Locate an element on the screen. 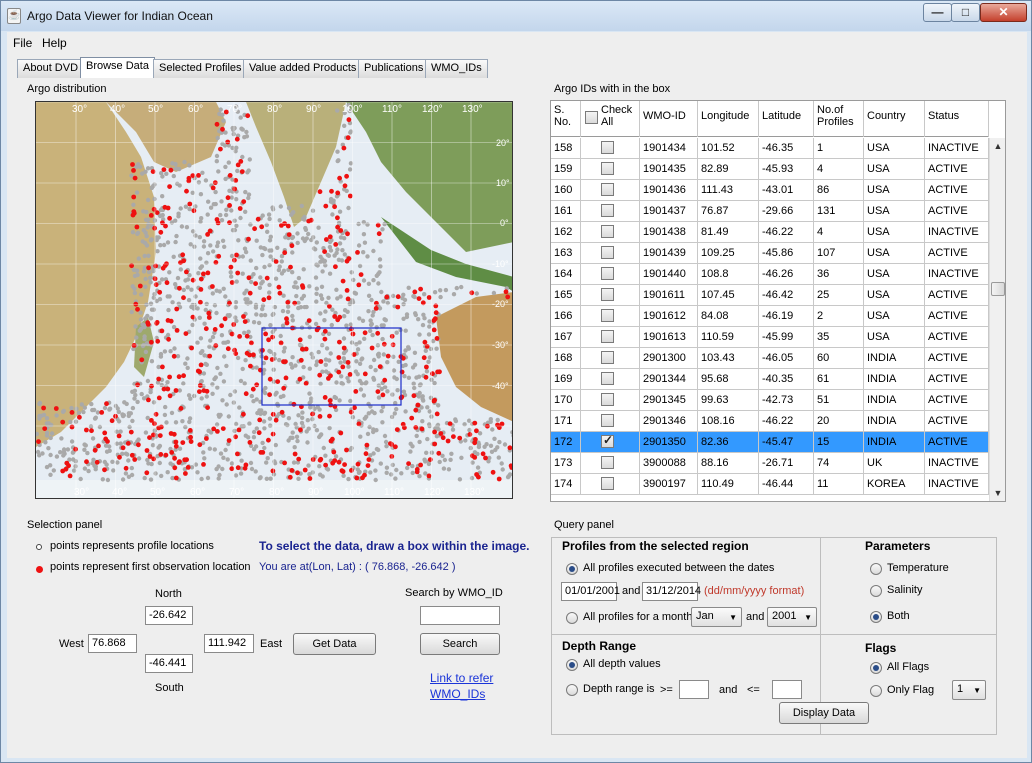  table-scrollbar: ▲ ▼ is located at coordinates (997, 319).